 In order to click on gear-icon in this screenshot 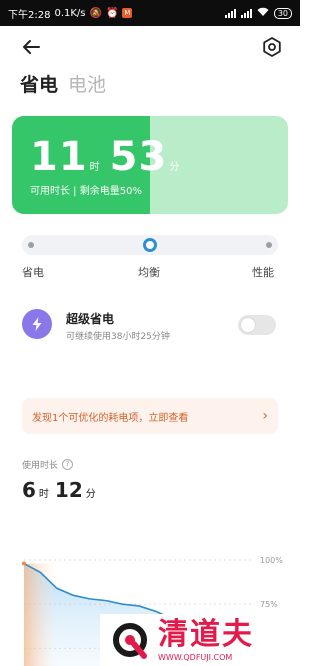, I will do `click(272, 47)`.